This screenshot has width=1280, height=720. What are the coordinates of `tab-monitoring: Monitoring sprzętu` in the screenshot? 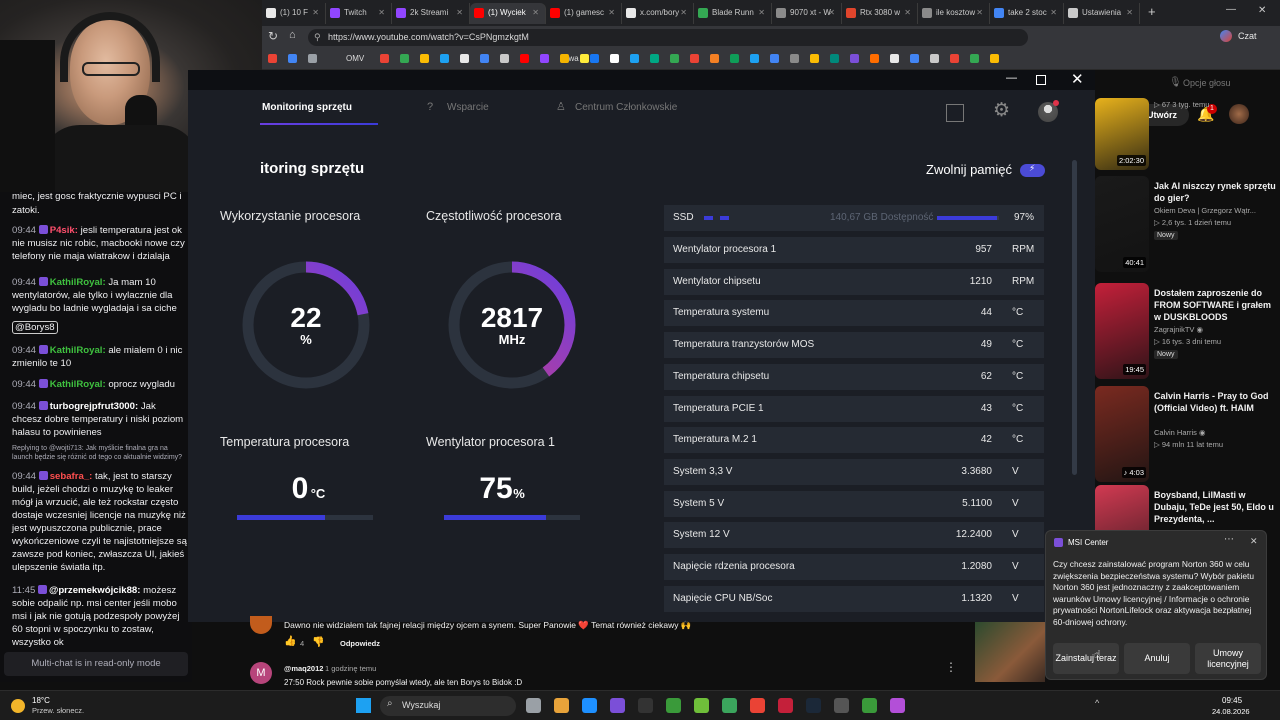 It's located at (307, 107).